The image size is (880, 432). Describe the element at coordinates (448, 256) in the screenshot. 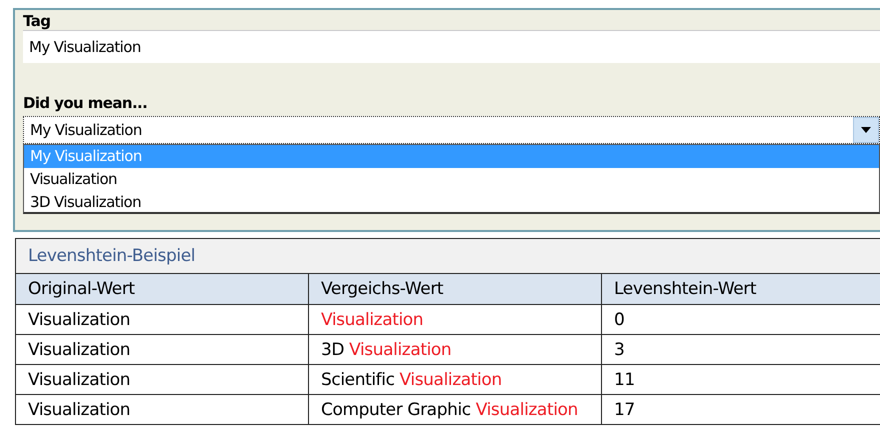

I see `table-title: Levenshtein-Beispiel` at that location.